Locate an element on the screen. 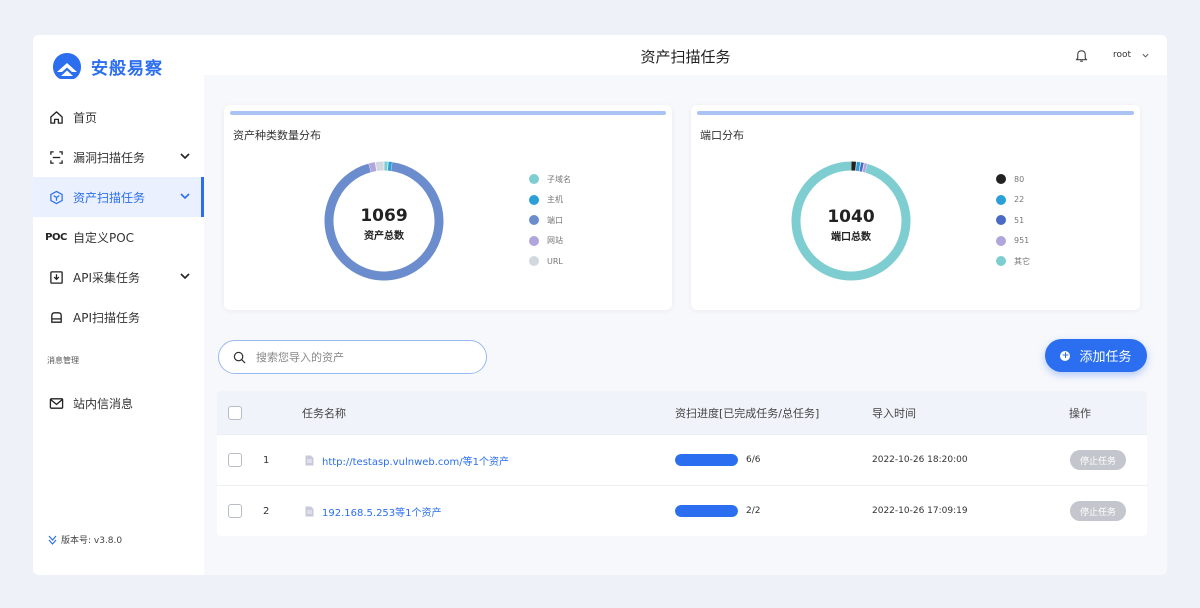  api-scan-icon is located at coordinates (56, 317).